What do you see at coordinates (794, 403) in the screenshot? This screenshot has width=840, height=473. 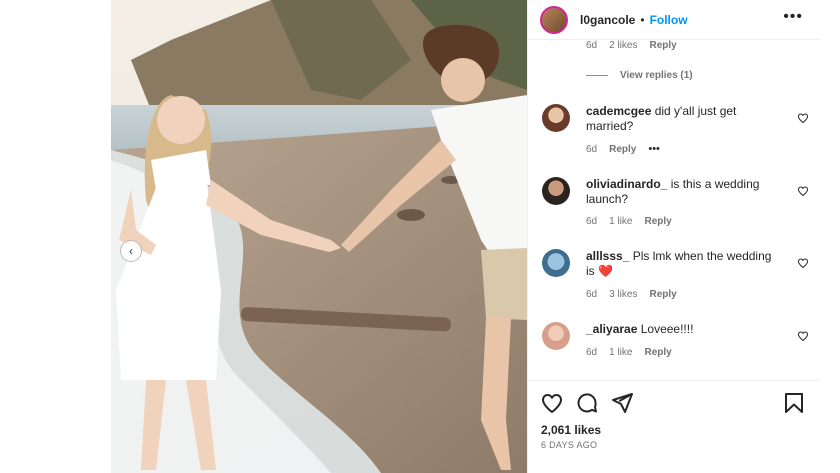 I see `bookmark-icon` at bounding box center [794, 403].